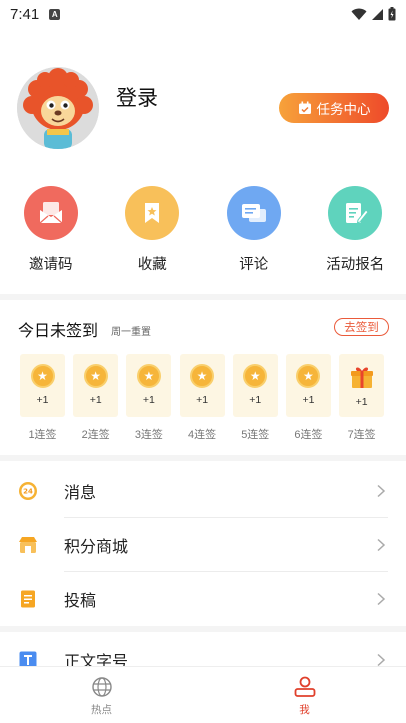  What do you see at coordinates (28, 599) in the screenshot?
I see `contribute-doc-icon` at bounding box center [28, 599].